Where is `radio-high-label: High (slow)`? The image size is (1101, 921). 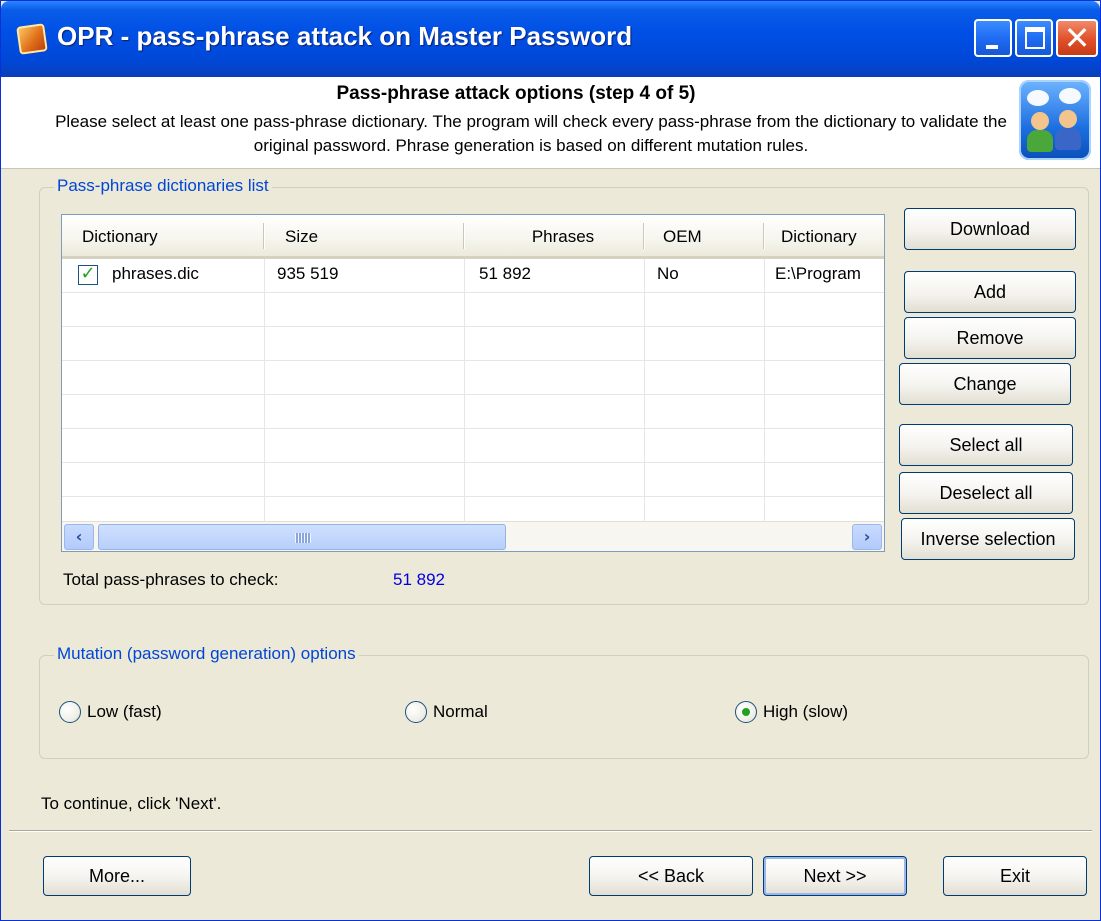 radio-high-label: High (slow) is located at coordinates (806, 711).